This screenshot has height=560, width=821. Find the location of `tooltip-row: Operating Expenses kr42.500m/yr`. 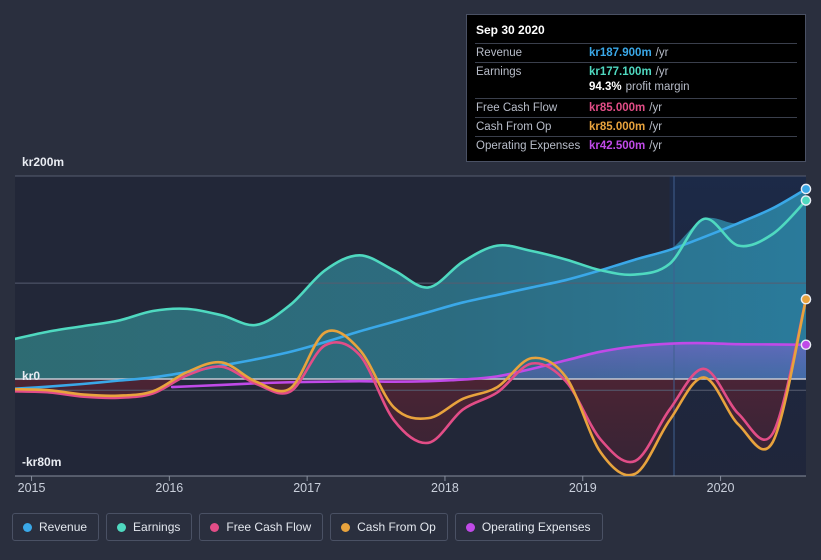

tooltip-row: Operating Expenses kr42.500m/yr is located at coordinates (636, 145).